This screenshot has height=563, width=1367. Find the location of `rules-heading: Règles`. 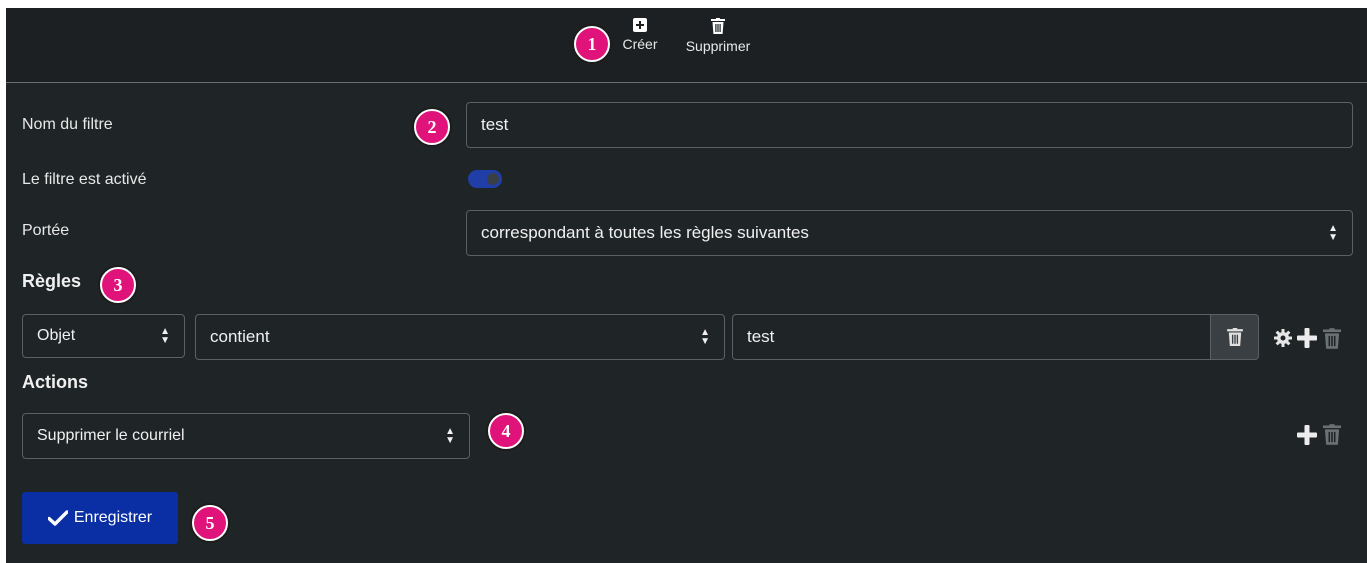

rules-heading: Règles is located at coordinates (52, 281).